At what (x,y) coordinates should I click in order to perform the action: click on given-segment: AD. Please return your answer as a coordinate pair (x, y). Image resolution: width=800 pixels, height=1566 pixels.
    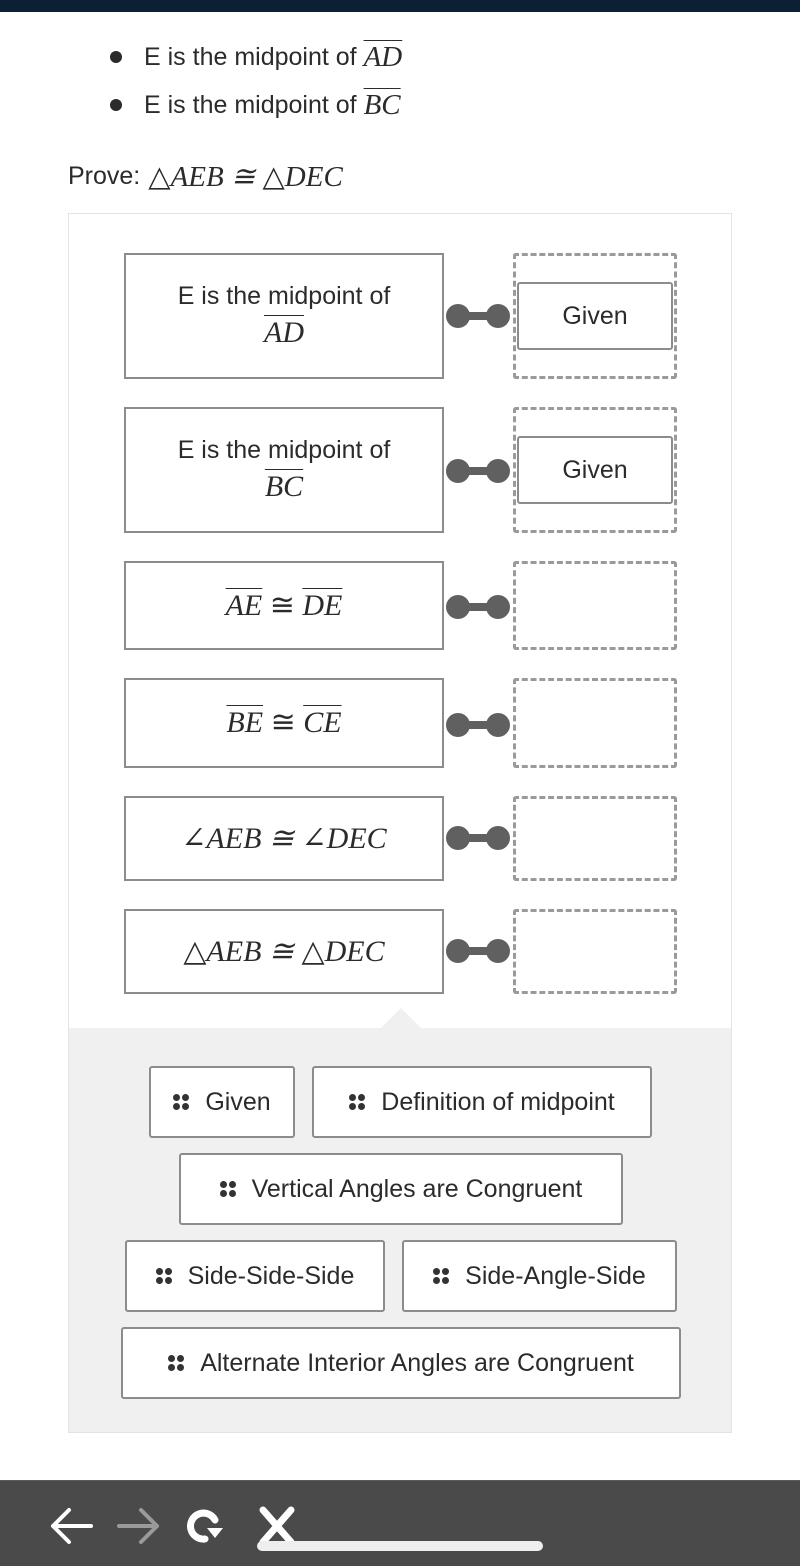
    Looking at the image, I should click on (383, 56).